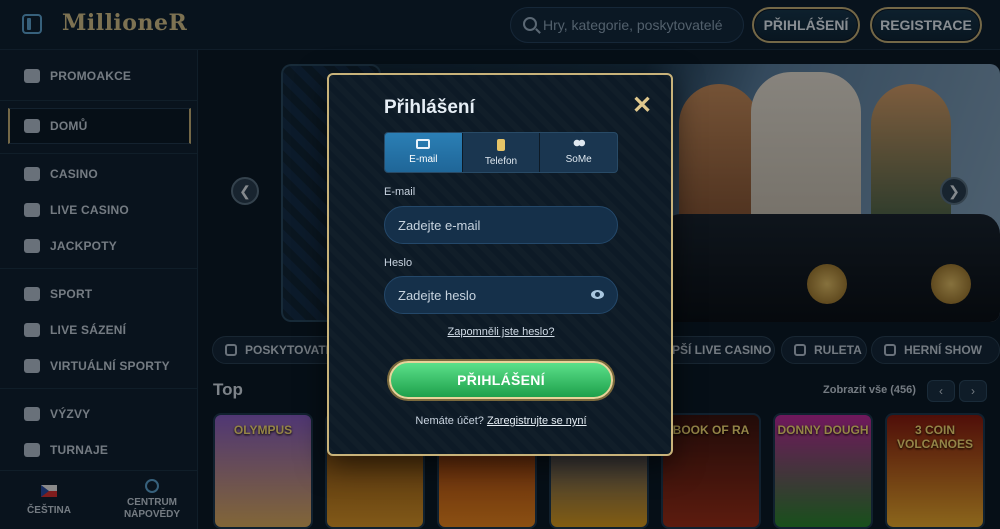 This screenshot has height=529, width=1000. I want to click on register-now-link: Zaregistrujte se nyní, so click(537, 421).